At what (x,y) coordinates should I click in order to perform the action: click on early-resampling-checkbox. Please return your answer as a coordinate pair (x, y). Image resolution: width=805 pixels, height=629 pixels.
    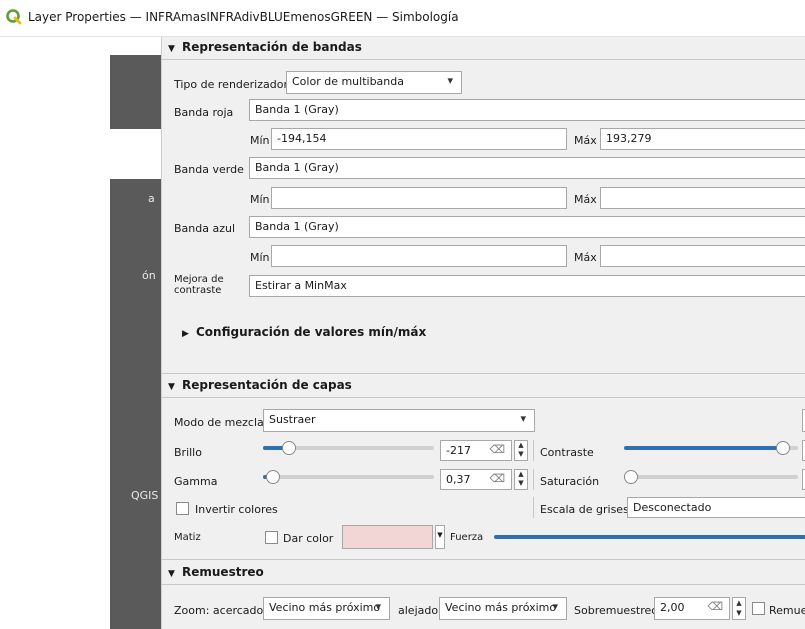
    Looking at the image, I should click on (758, 608).